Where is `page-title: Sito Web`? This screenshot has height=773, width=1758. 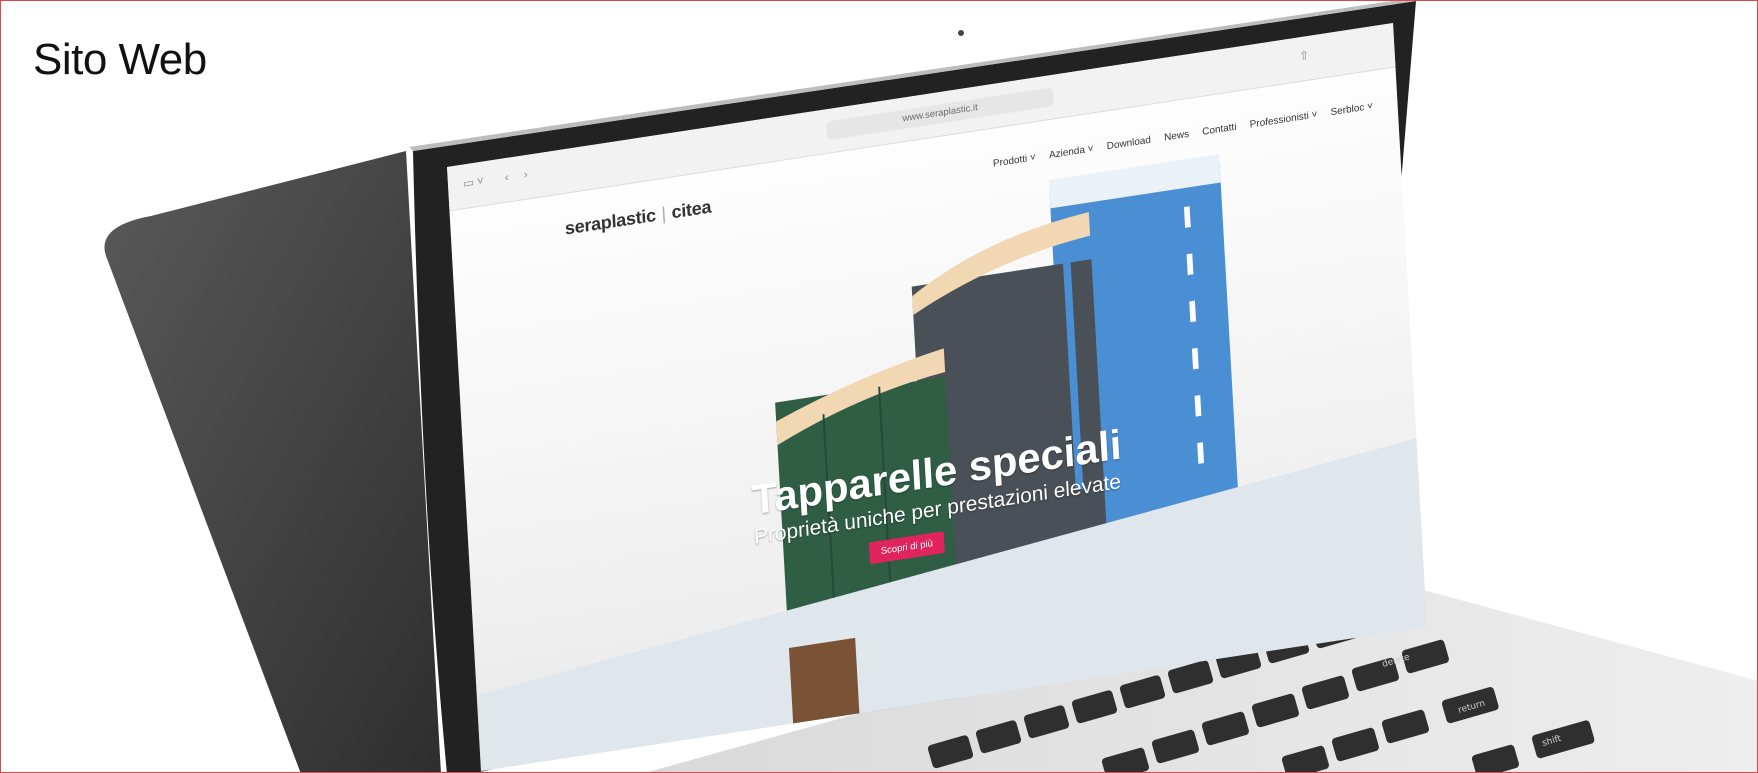 page-title: Sito Web is located at coordinates (120, 59).